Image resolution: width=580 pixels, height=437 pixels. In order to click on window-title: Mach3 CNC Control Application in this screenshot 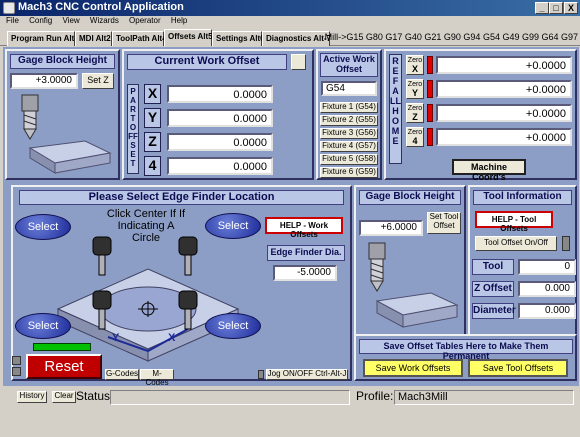, I will do `click(101, 7)`.